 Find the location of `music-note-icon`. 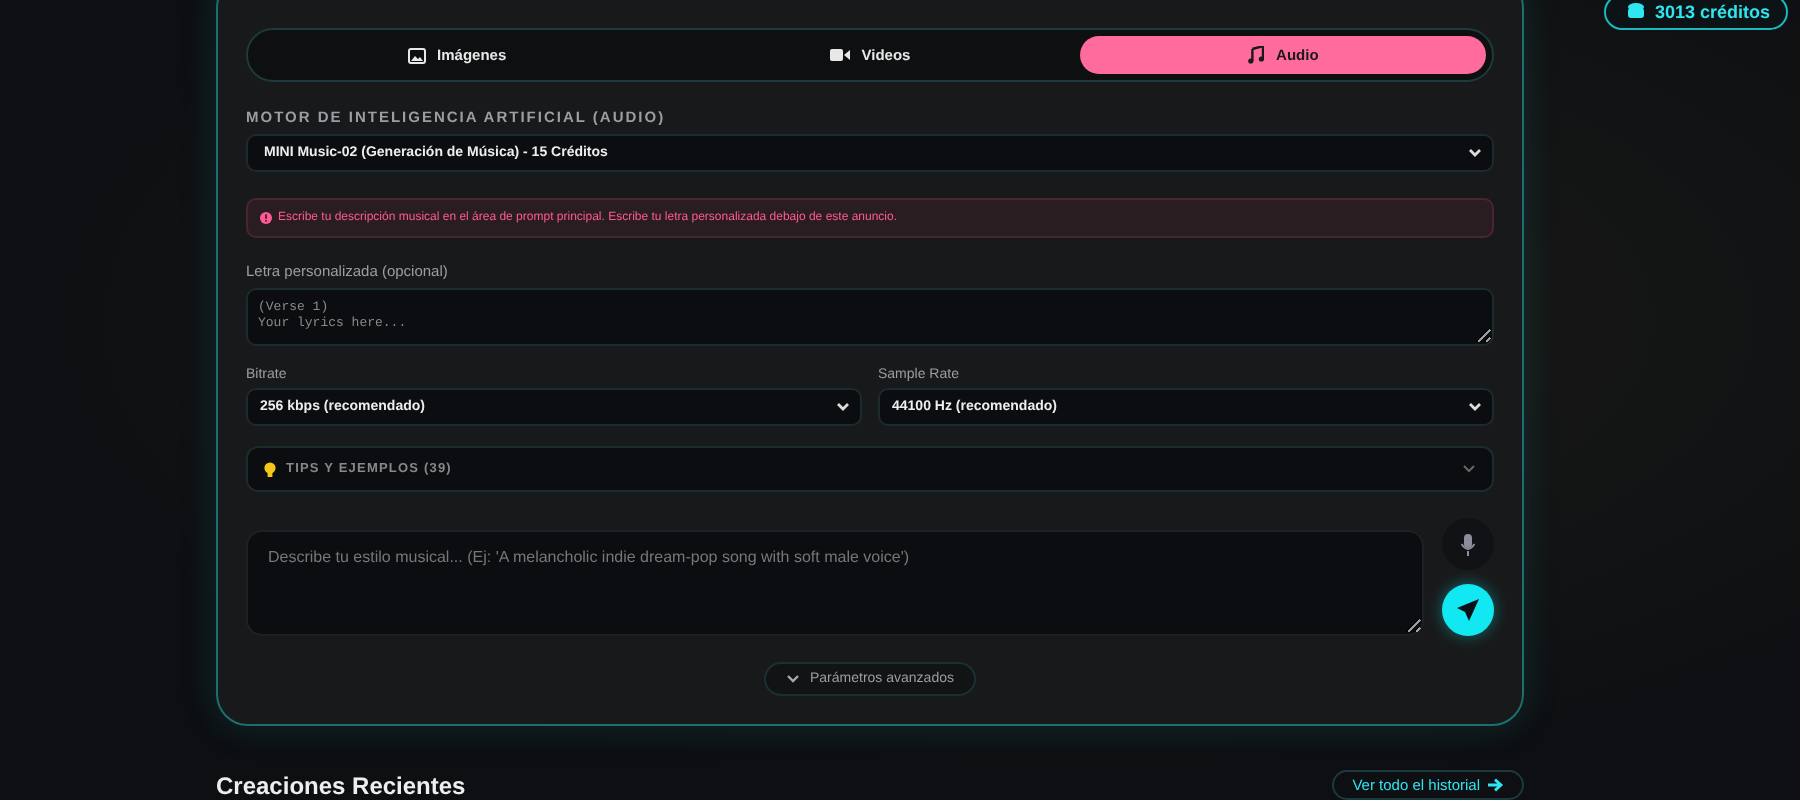

music-note-icon is located at coordinates (1256, 55).